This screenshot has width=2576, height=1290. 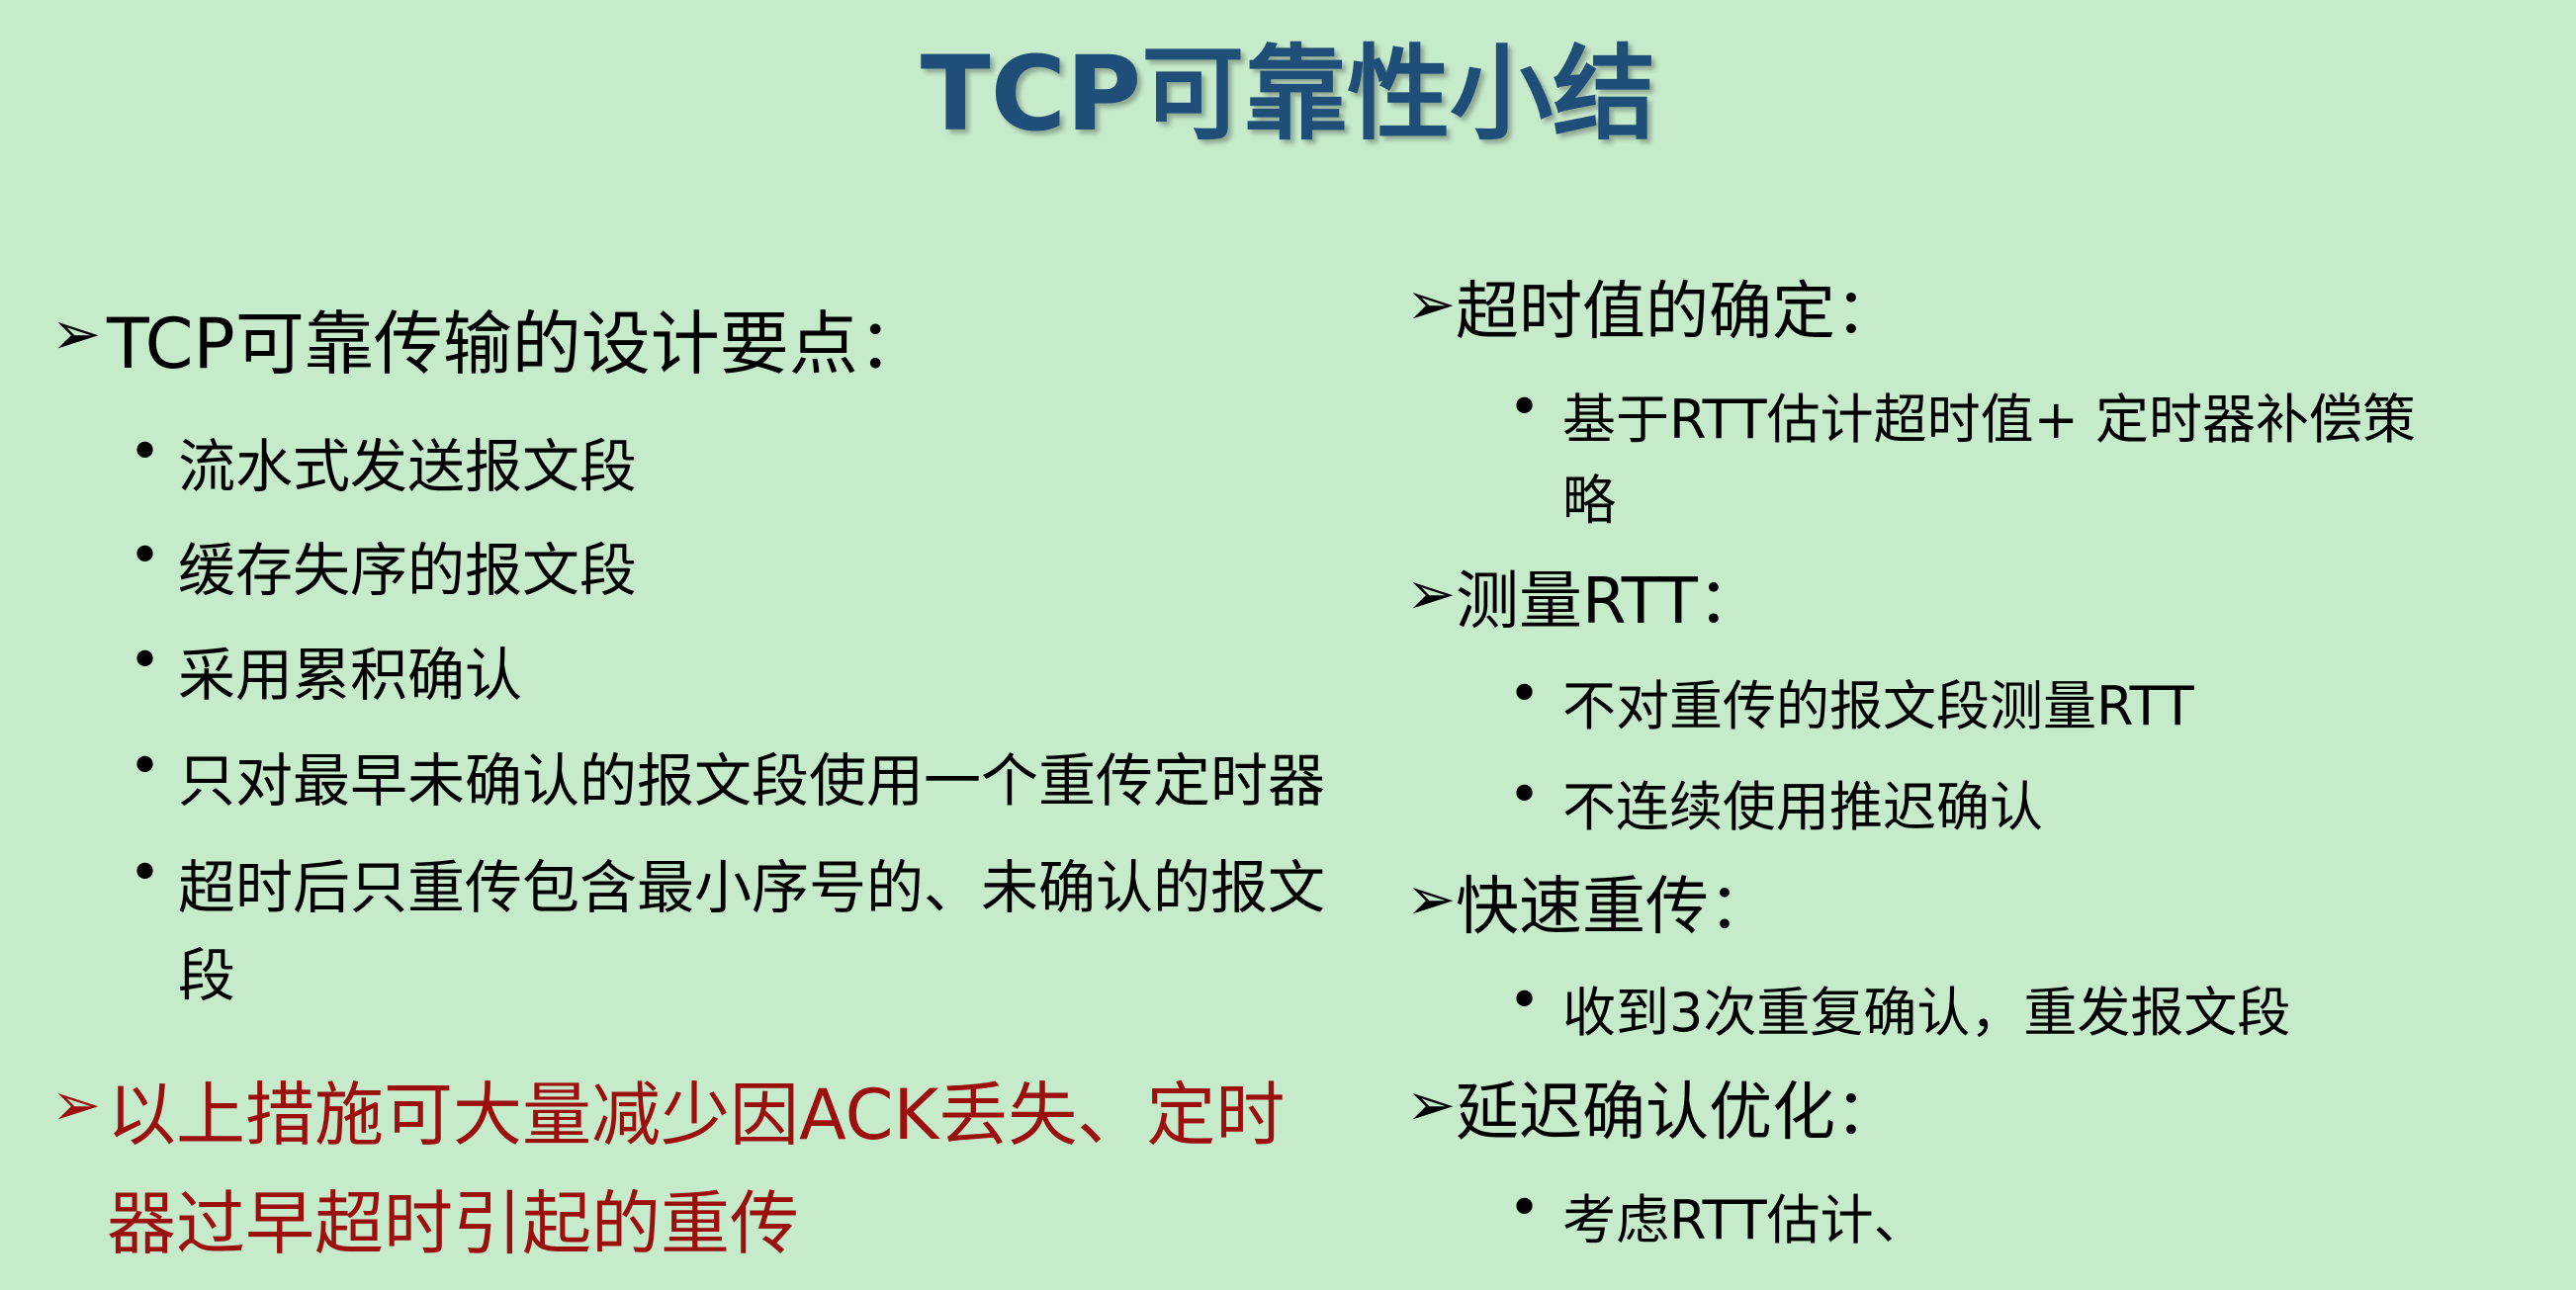 I want to click on timeout-heading: 超时值的确定：, so click(x=1677, y=313).